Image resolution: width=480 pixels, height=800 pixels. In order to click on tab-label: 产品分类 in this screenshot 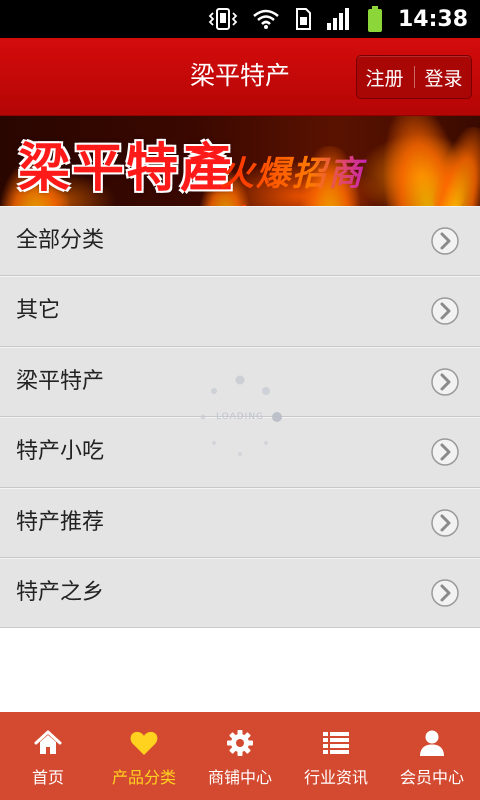, I will do `click(143, 777)`.